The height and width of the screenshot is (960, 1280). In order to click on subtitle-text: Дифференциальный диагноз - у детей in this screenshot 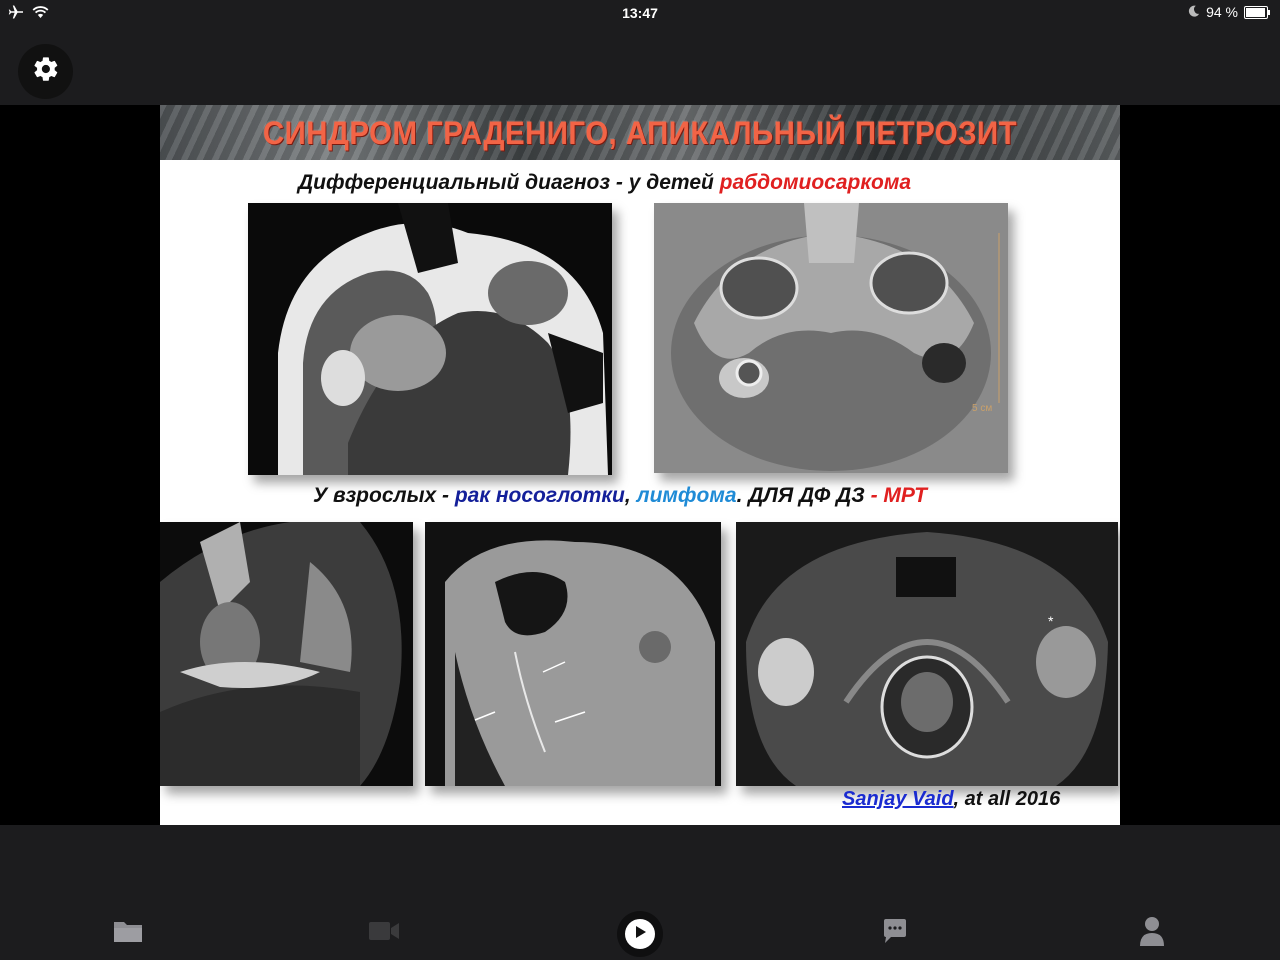, I will do `click(509, 182)`.